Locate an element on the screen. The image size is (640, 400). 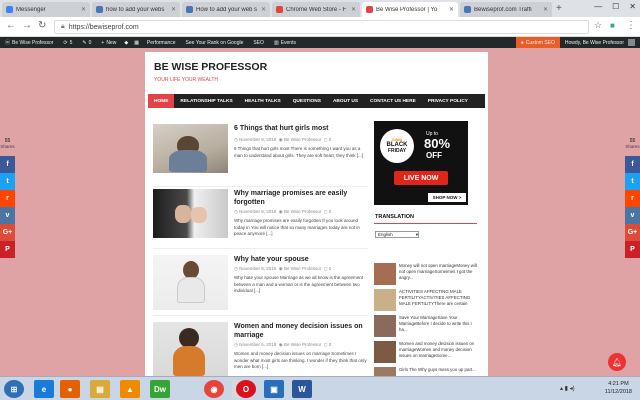
word-icon: W is located at coordinates (302, 389).